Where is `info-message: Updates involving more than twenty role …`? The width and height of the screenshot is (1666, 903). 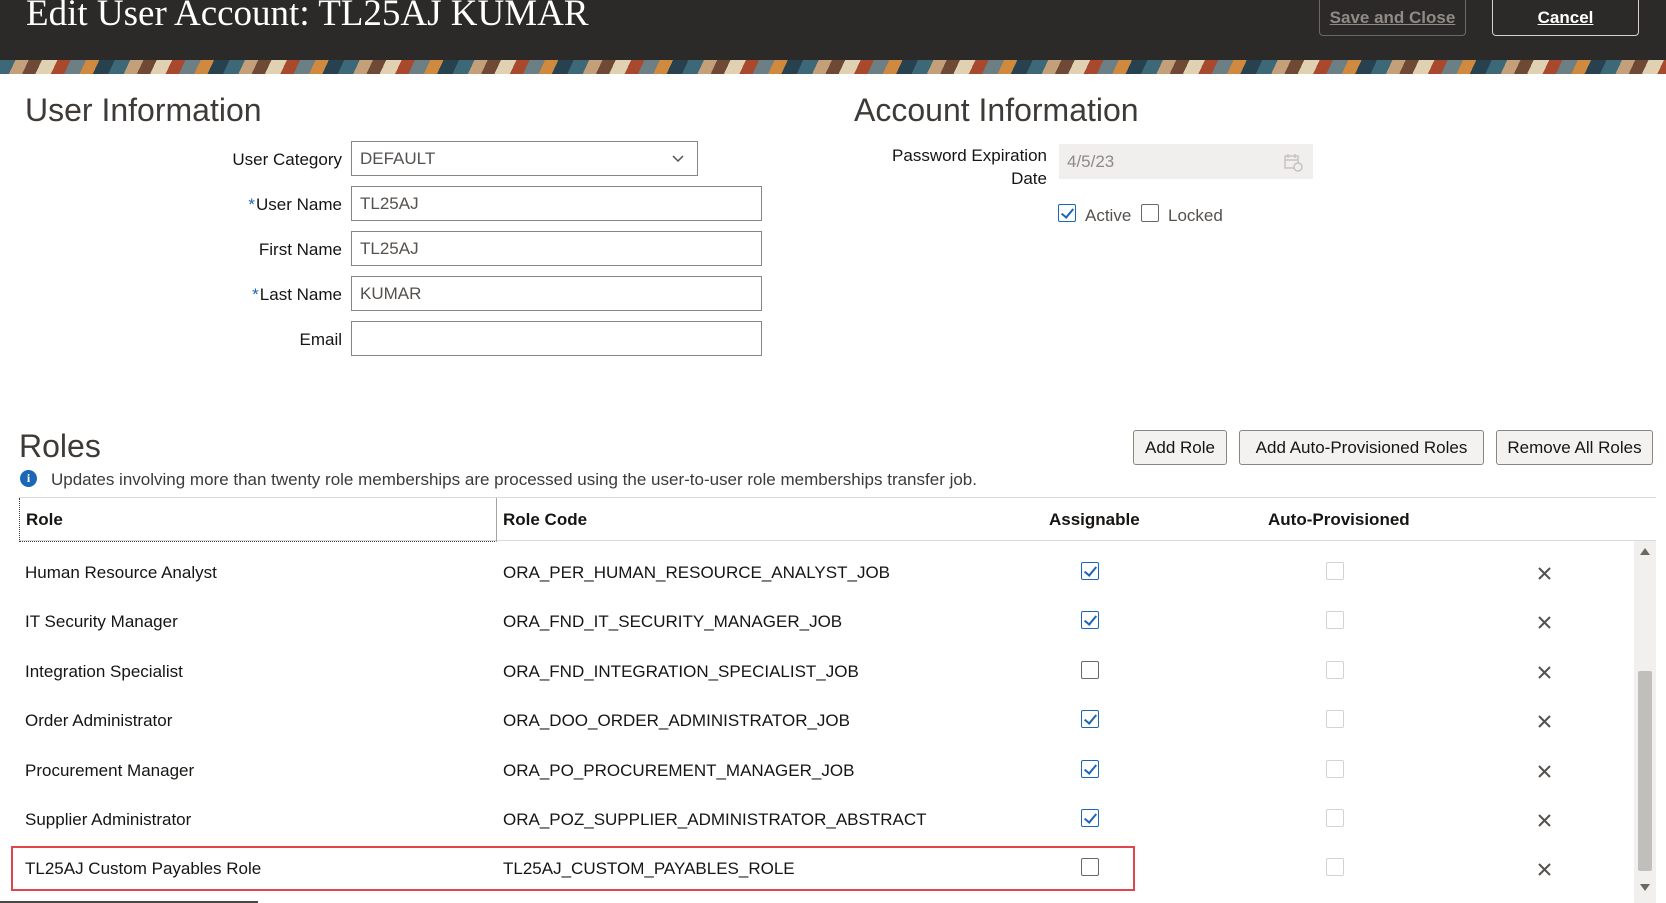 info-message: Updates involving more than twenty role … is located at coordinates (514, 479).